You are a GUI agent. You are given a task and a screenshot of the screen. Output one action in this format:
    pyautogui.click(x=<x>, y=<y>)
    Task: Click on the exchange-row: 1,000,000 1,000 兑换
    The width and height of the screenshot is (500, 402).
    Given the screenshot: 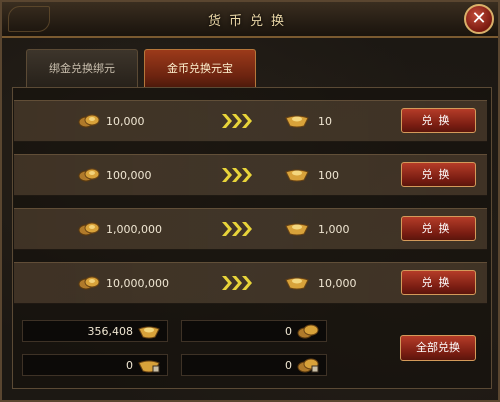 What is the action you would take?
    pyautogui.click(x=250, y=229)
    